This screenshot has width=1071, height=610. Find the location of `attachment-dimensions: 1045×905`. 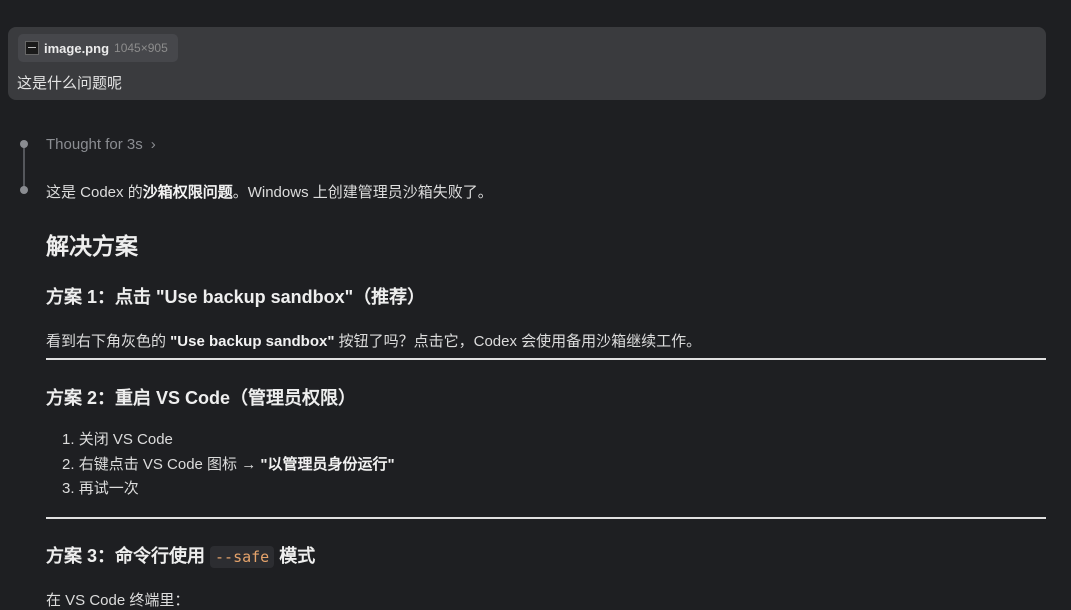

attachment-dimensions: 1045×905 is located at coordinates (141, 48).